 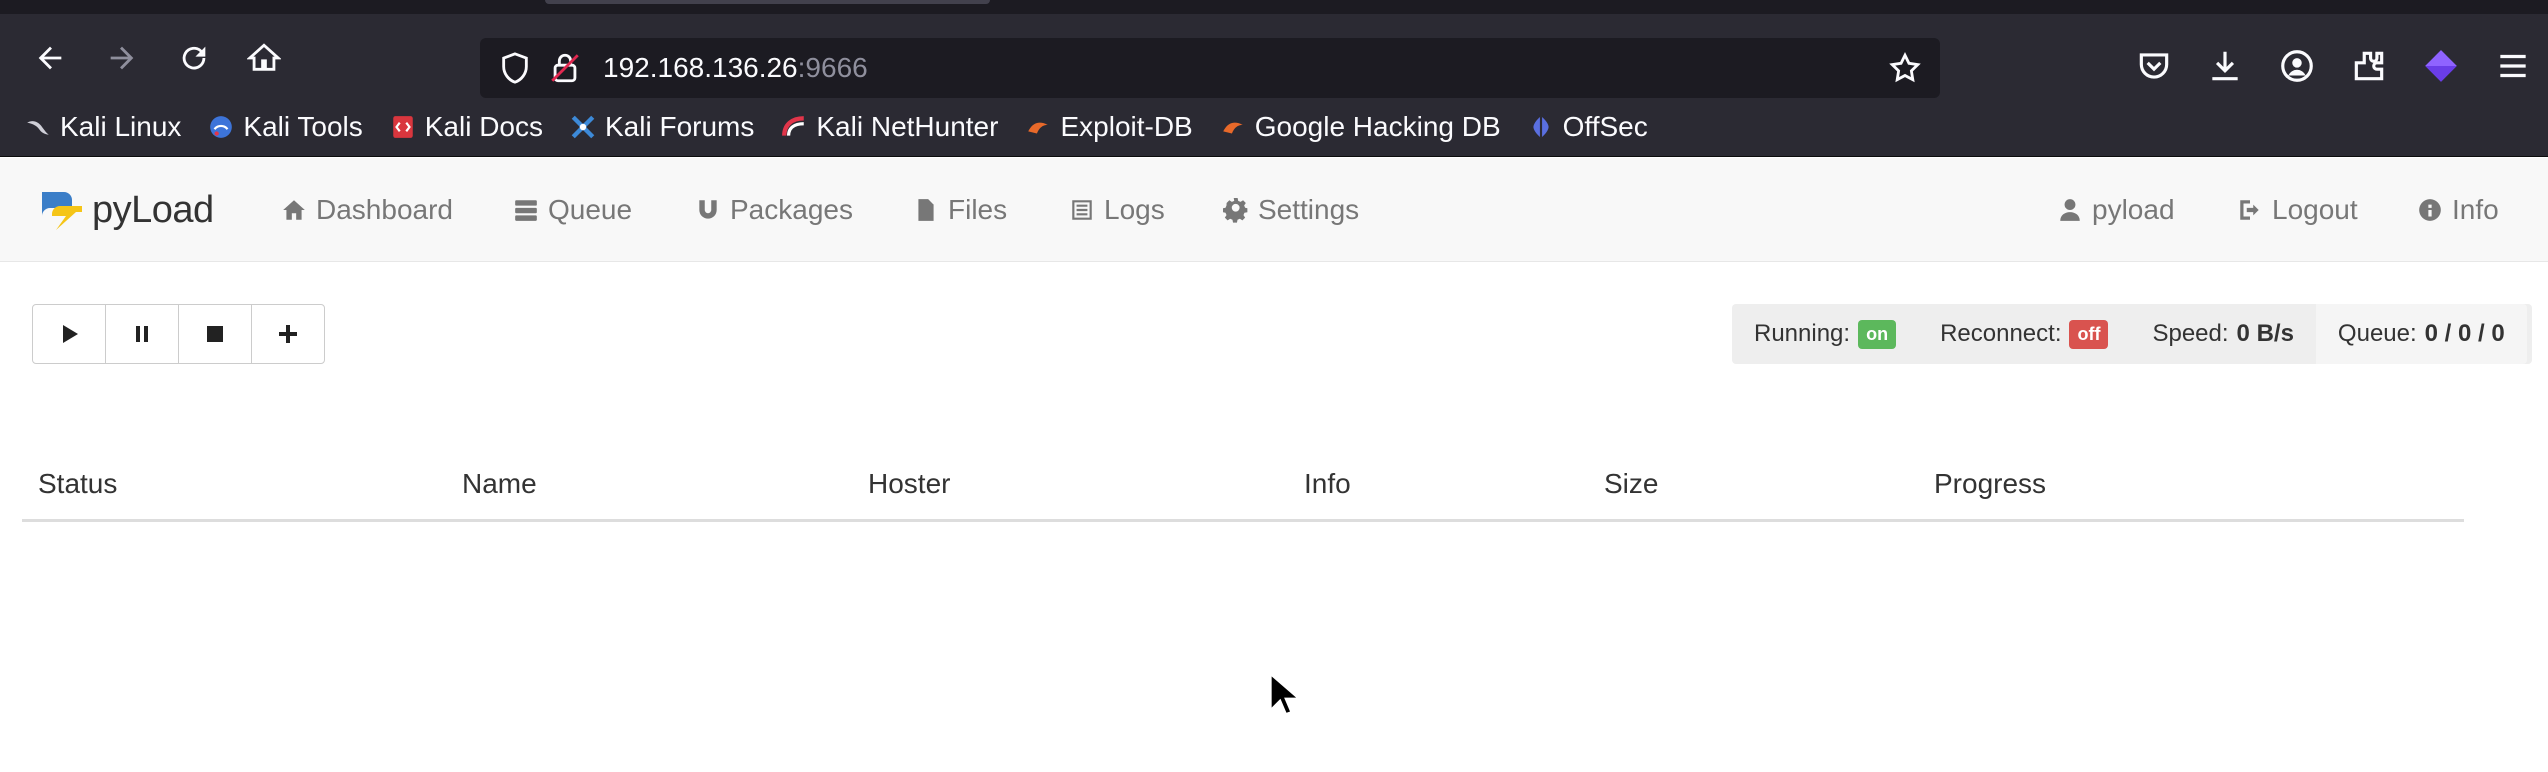 I want to click on exploit-db-icon, so click(x=1038, y=127).